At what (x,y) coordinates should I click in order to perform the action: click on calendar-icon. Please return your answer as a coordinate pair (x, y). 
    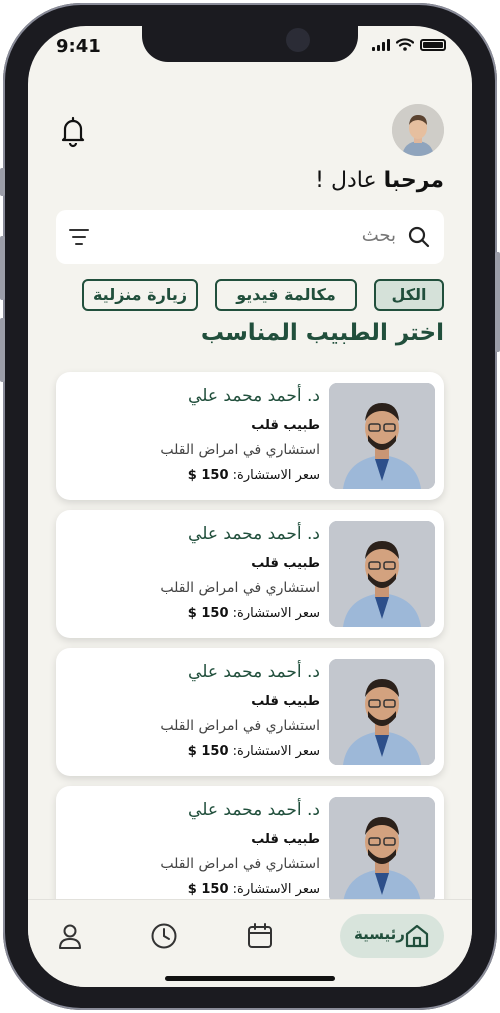
    Looking at the image, I should click on (260, 936).